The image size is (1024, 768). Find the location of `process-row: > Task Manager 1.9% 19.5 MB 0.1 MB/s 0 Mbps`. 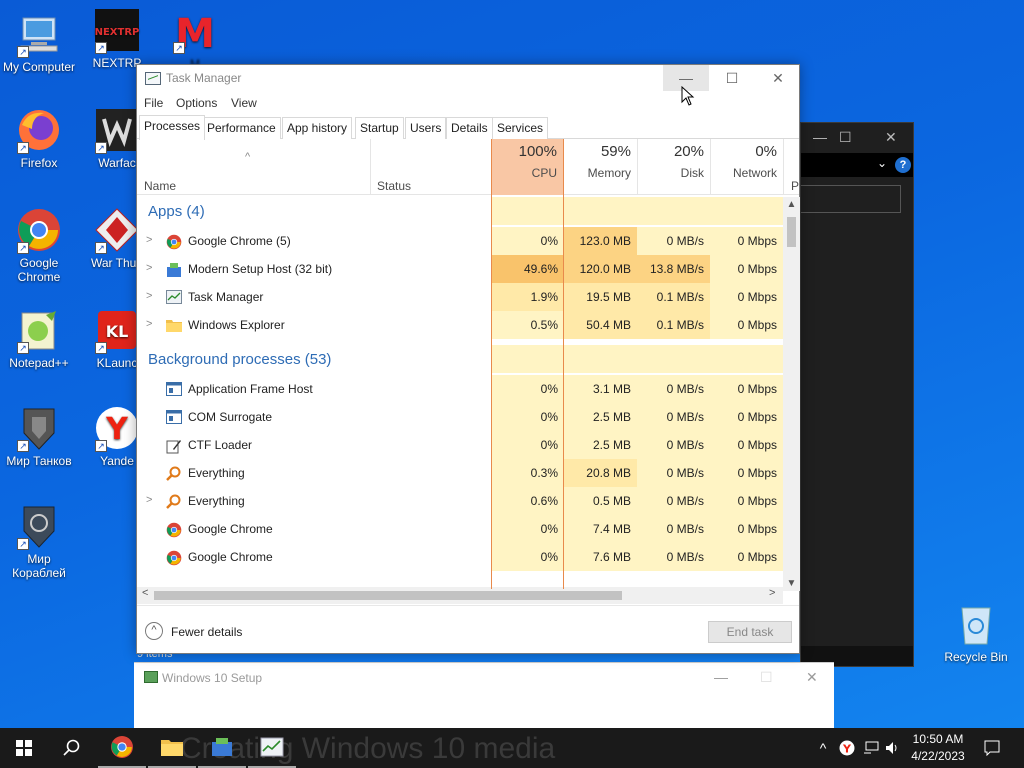

process-row: > Task Manager 1.9% 19.5 MB 0.1 MB/s 0 Mbps is located at coordinates (460, 297).